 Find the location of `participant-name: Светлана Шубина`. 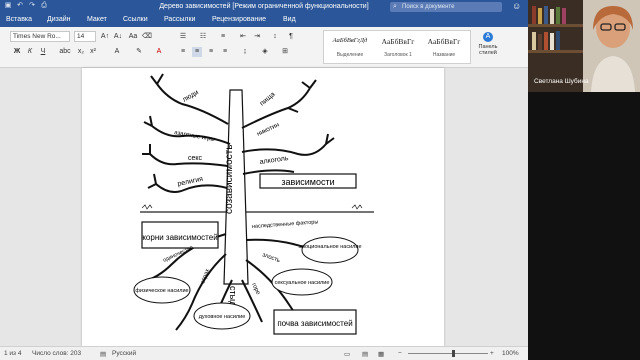

participant-name: Светлана Шубина is located at coordinates (561, 81).